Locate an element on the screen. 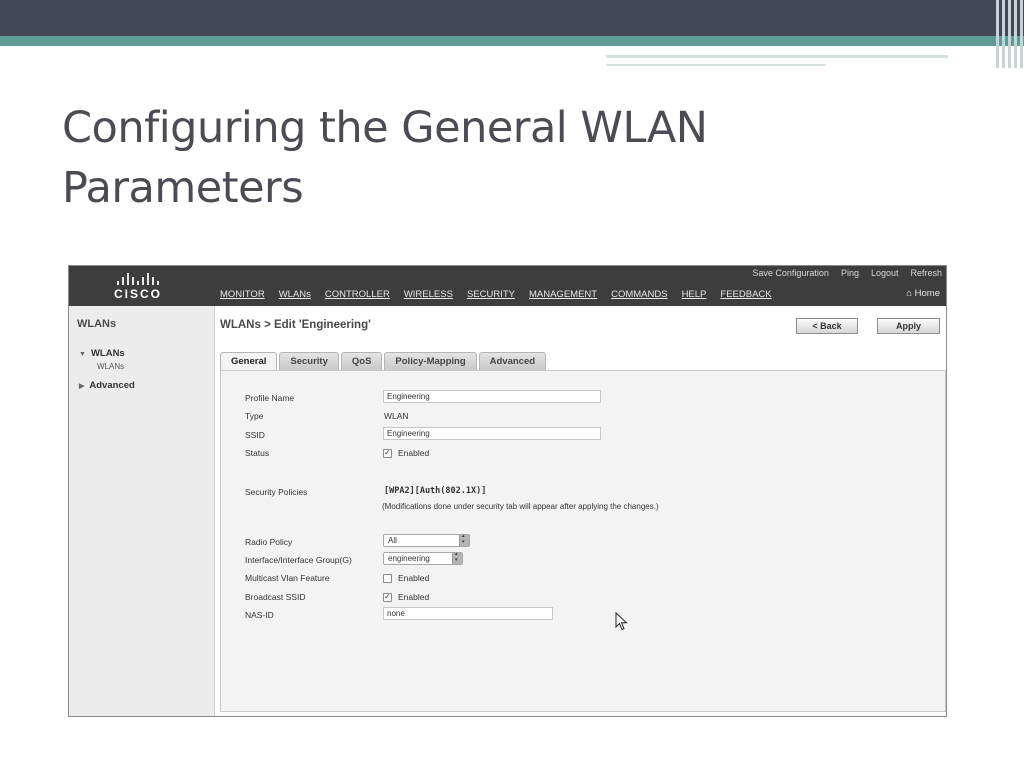  apply-button: Apply is located at coordinates (908, 326).